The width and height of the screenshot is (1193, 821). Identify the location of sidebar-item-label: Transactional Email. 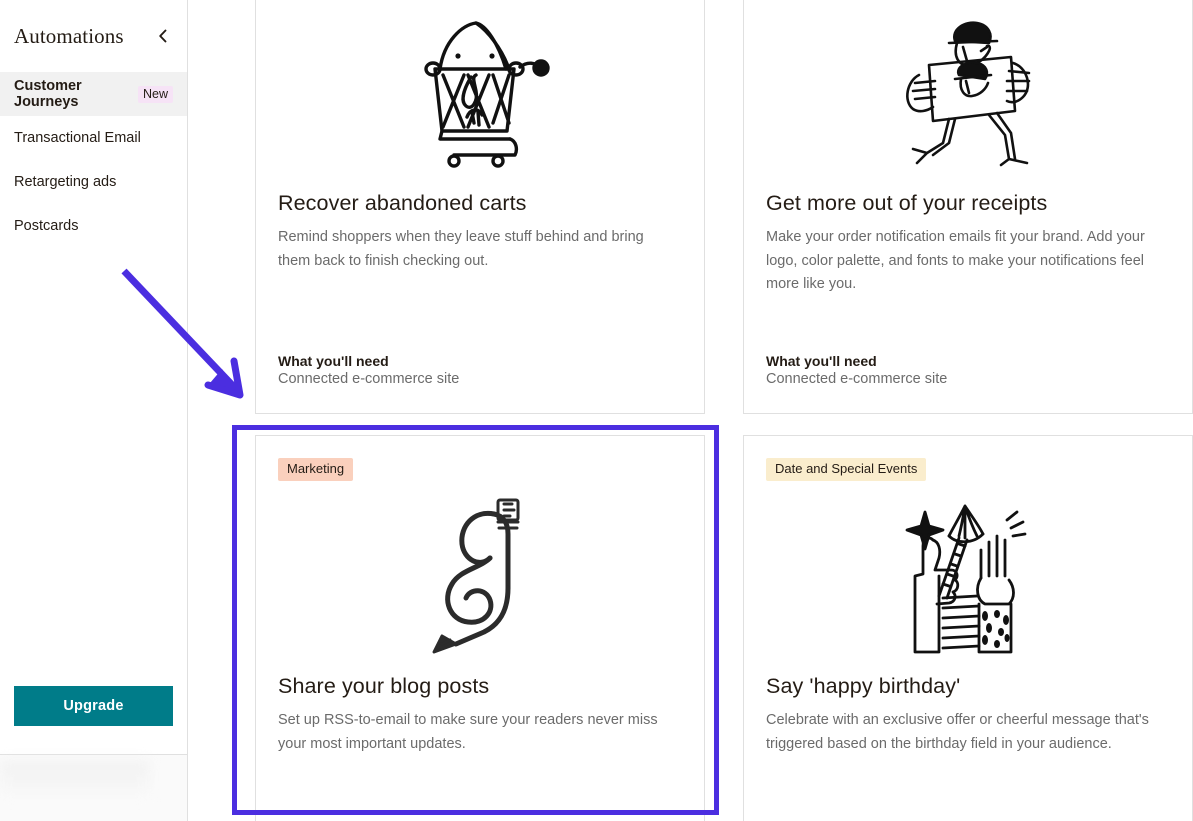
(77, 138).